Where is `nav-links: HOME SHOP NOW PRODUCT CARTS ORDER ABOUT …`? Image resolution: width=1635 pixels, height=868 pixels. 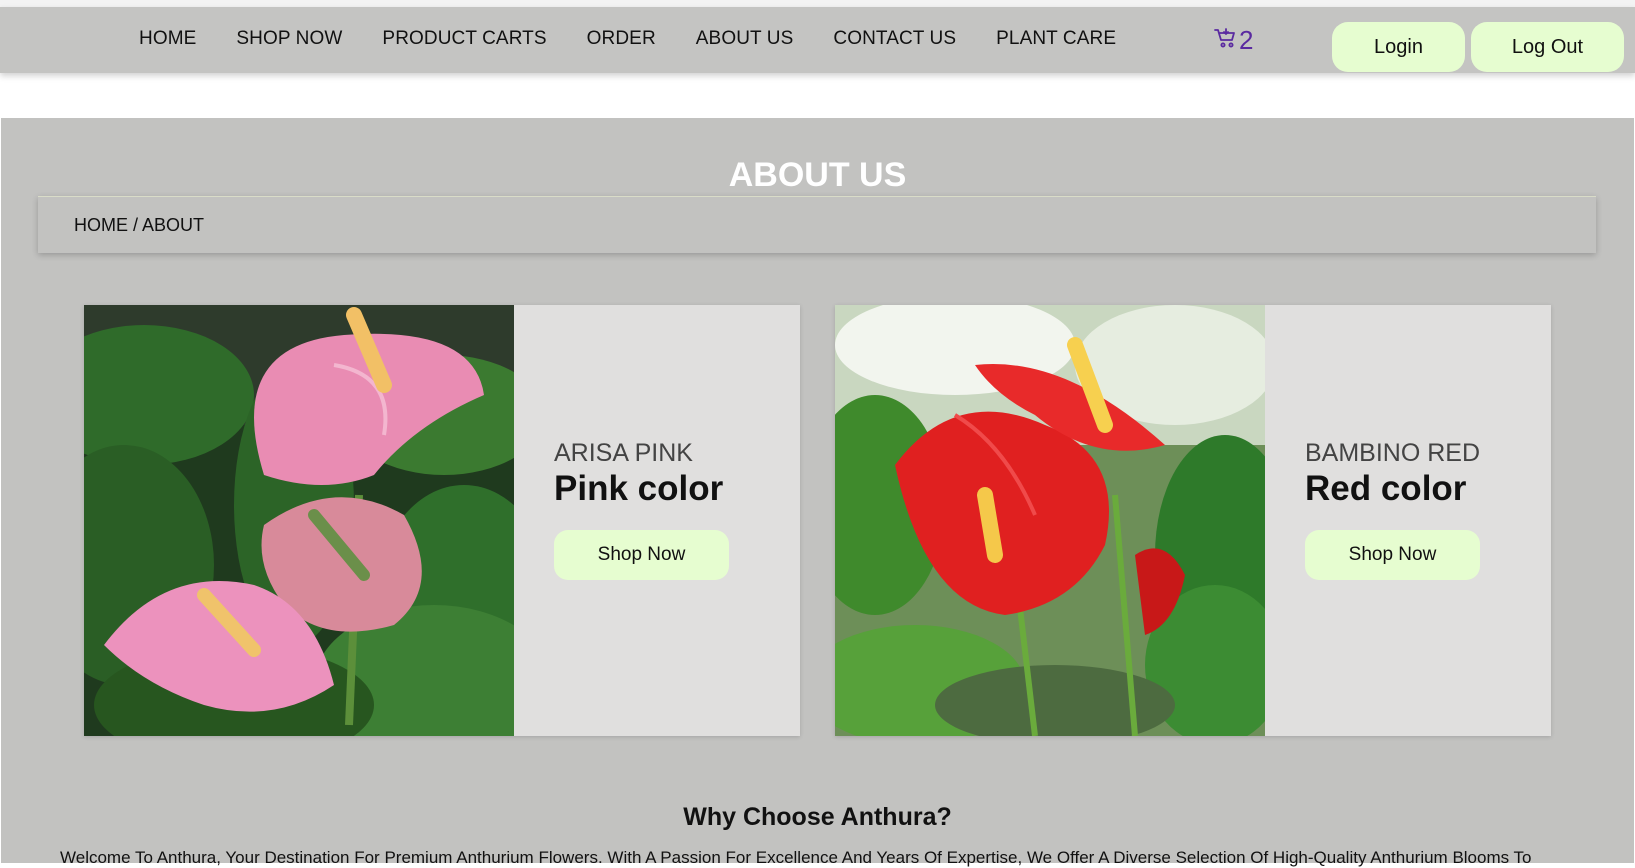 nav-links: HOME SHOP NOW PRODUCT CARTS ORDER ABOUT … is located at coordinates (647, 39).